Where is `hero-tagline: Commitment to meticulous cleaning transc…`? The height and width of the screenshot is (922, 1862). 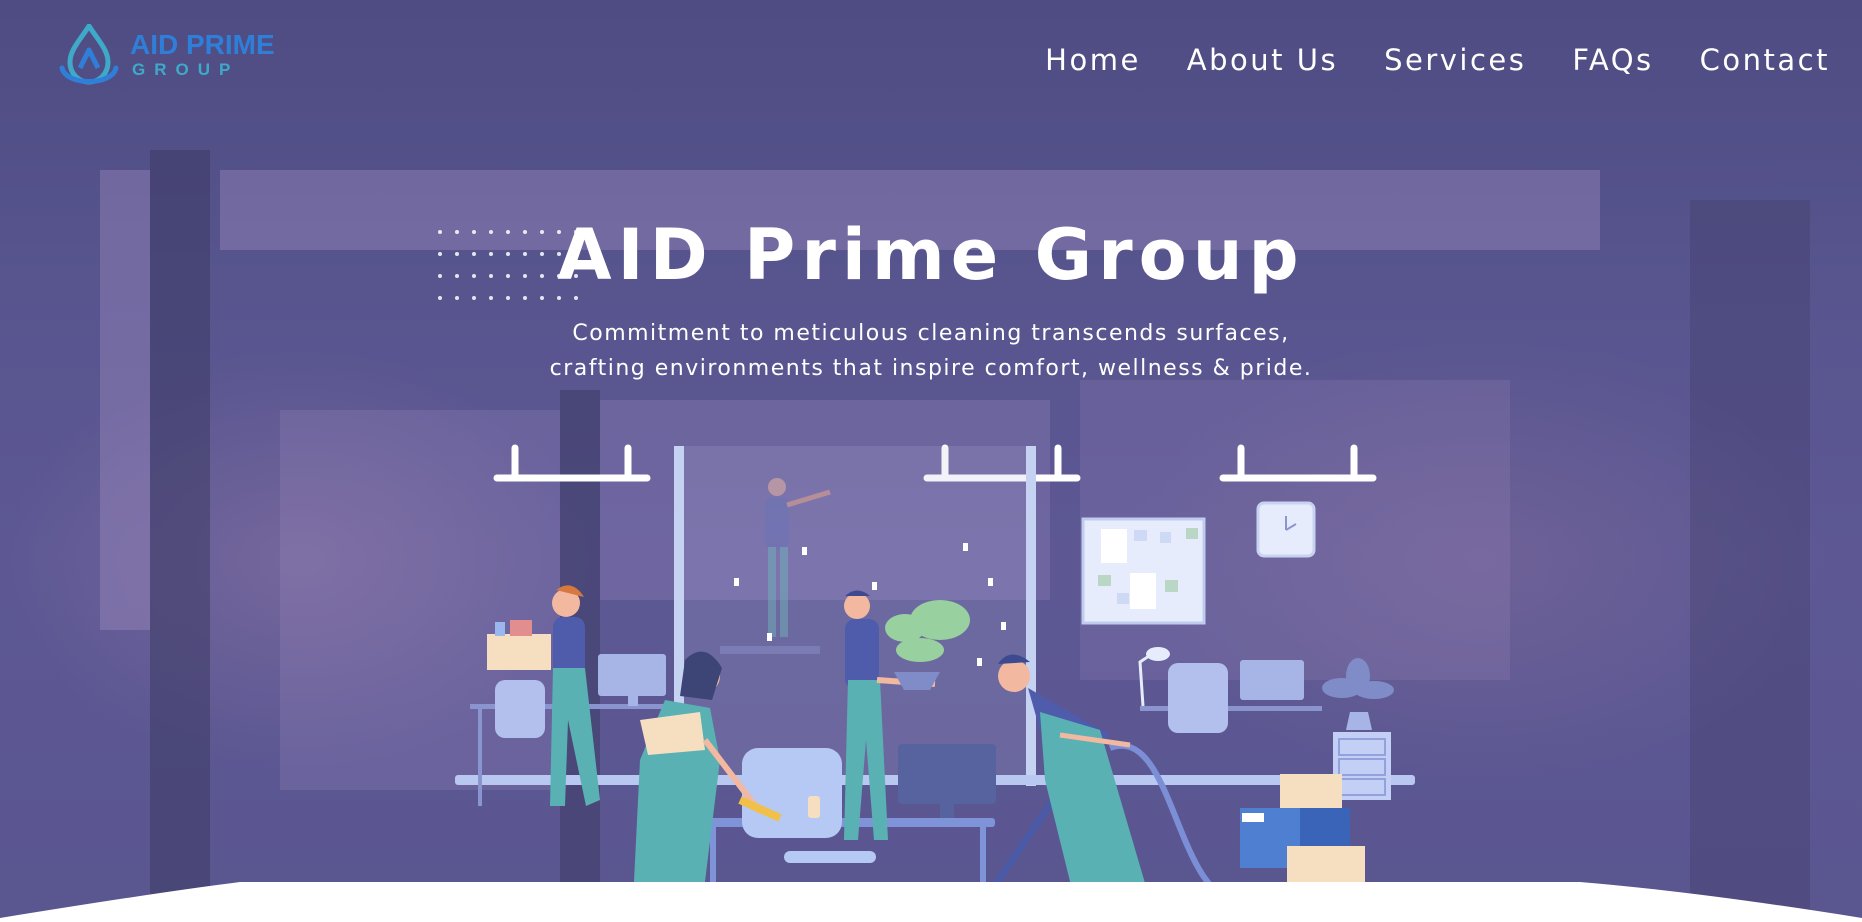
hero-tagline: Commitment to meticulous cleaning transc… is located at coordinates (931, 351).